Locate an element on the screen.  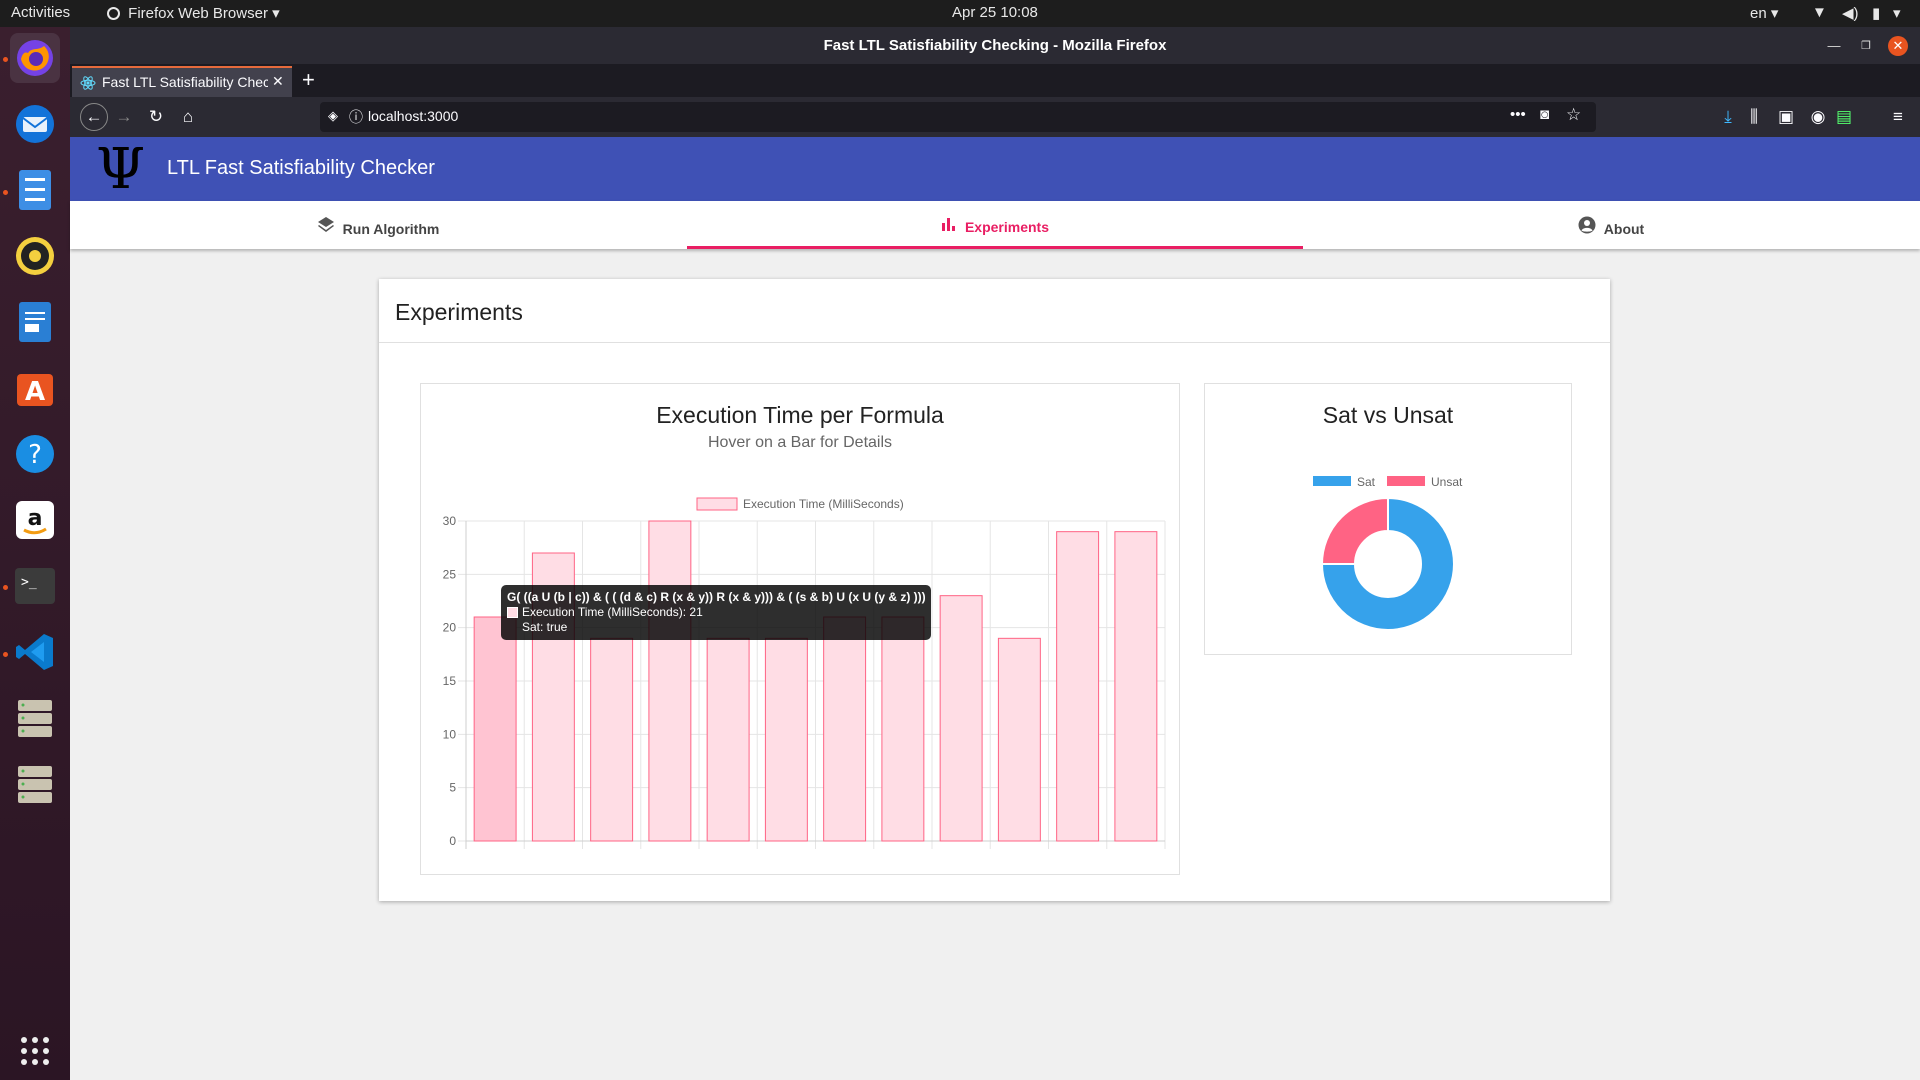
disk-usage-dock-icon is located at coordinates (35, 718).